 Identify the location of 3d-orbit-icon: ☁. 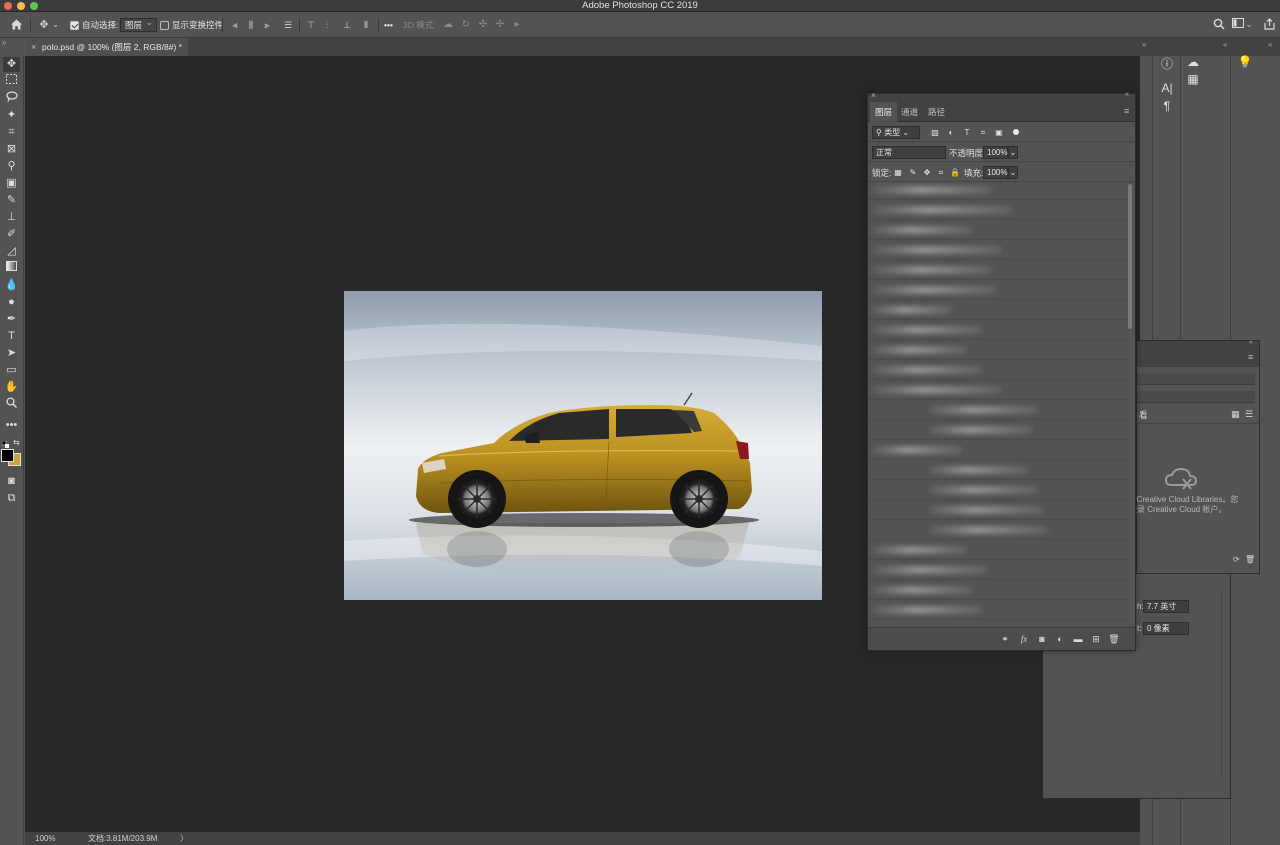
(448, 25).